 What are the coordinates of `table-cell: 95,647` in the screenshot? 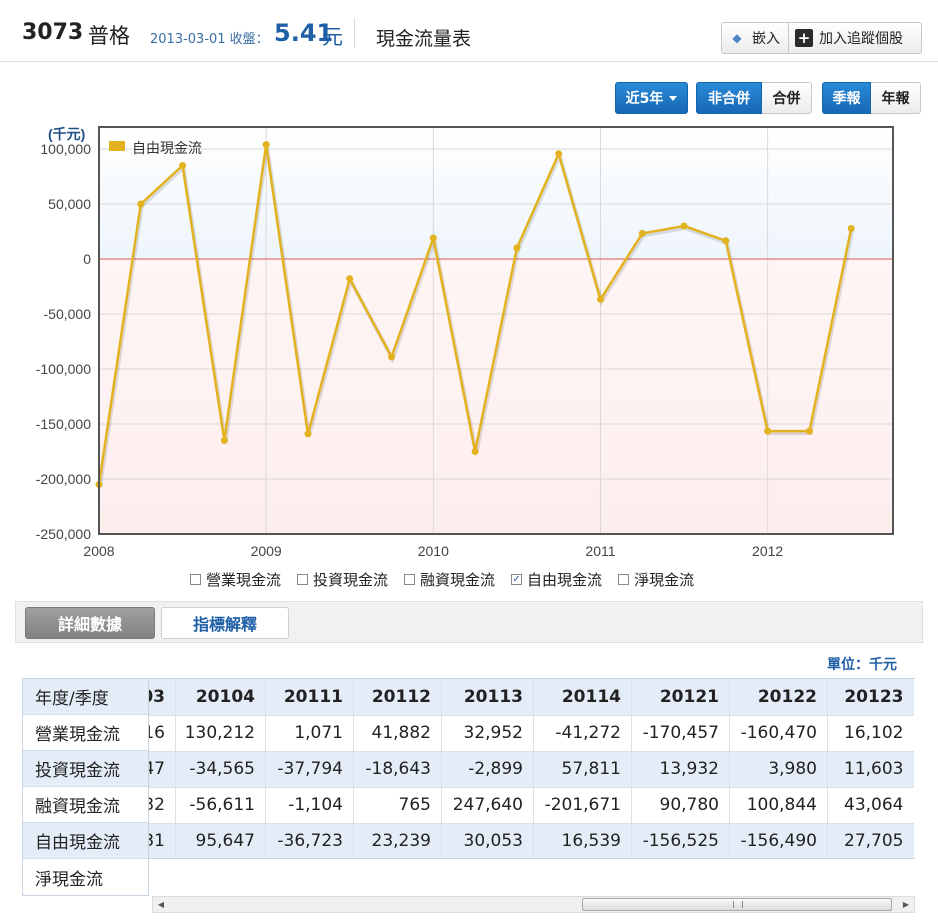 It's located at (220, 840).